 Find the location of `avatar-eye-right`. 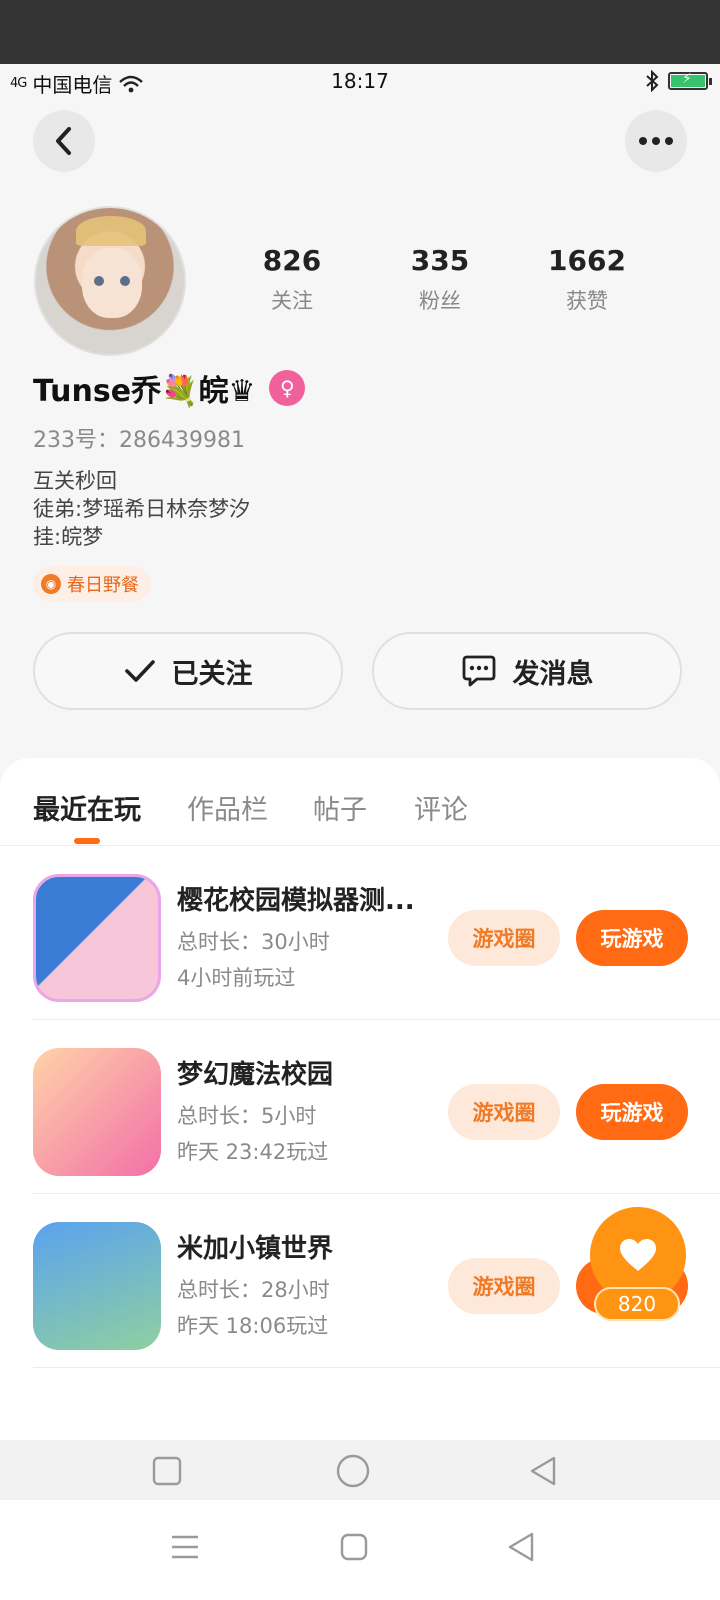

avatar-eye-right is located at coordinates (125, 281).